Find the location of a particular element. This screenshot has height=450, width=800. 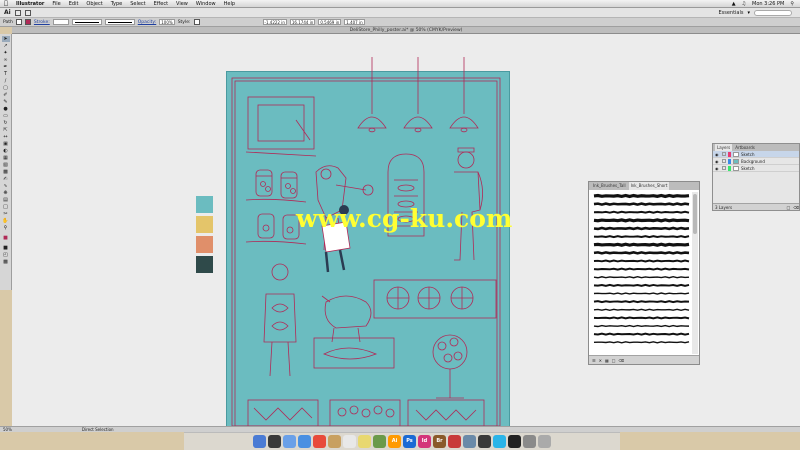

dock-icon-calendar is located at coordinates (349, 441).